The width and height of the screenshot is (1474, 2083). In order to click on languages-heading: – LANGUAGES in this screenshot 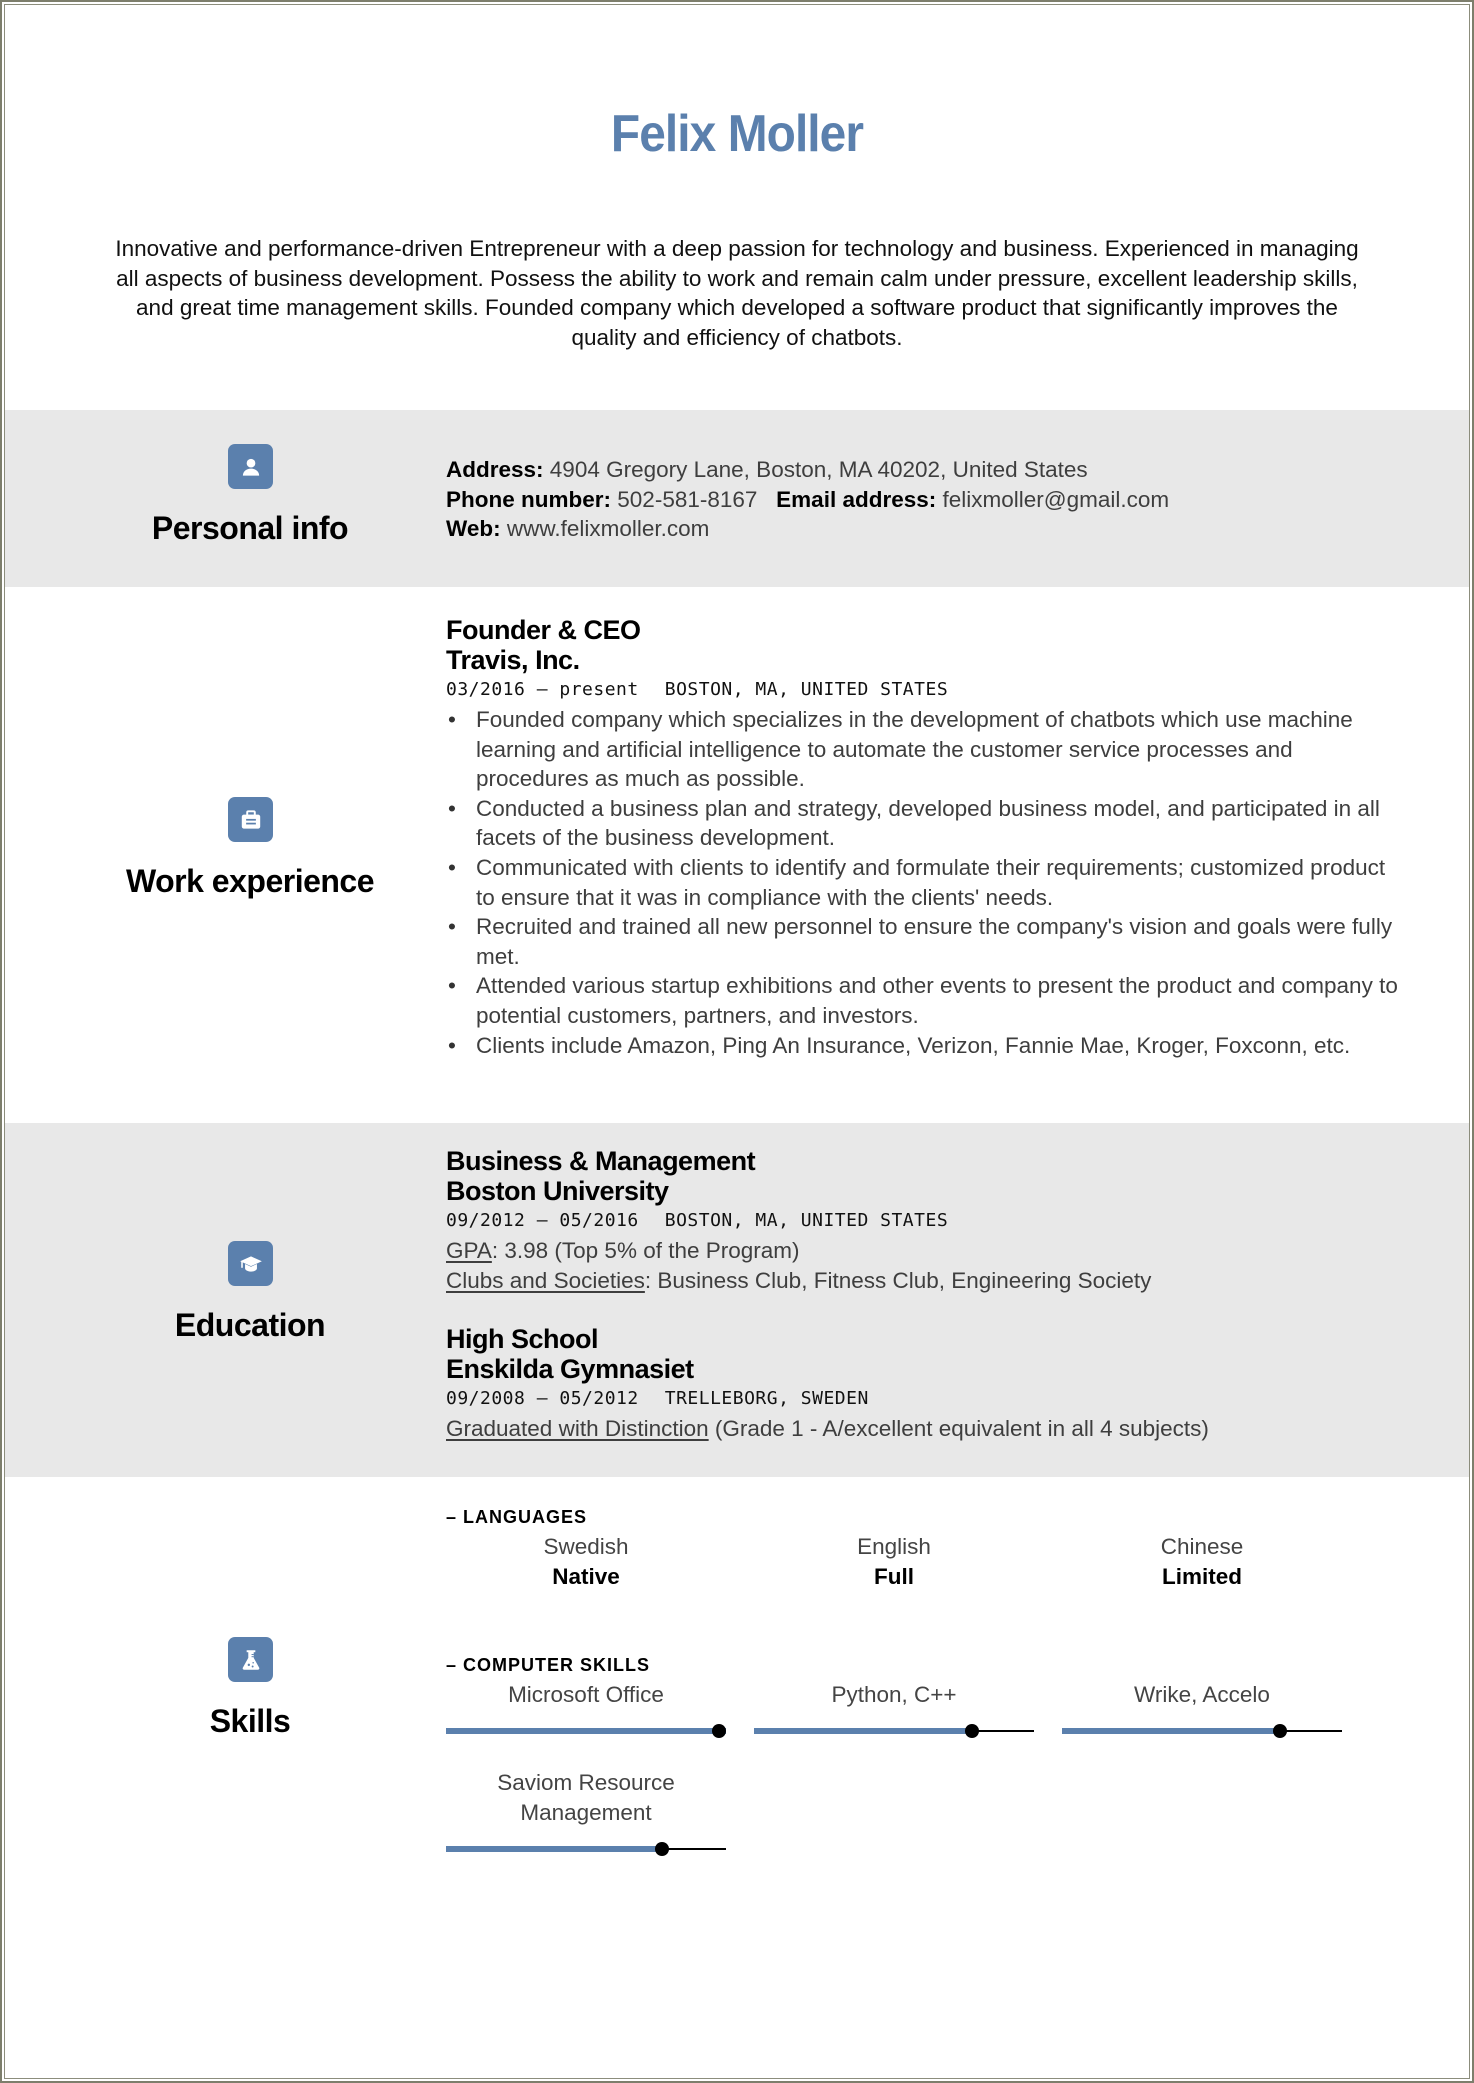, I will do `click(517, 1517)`.